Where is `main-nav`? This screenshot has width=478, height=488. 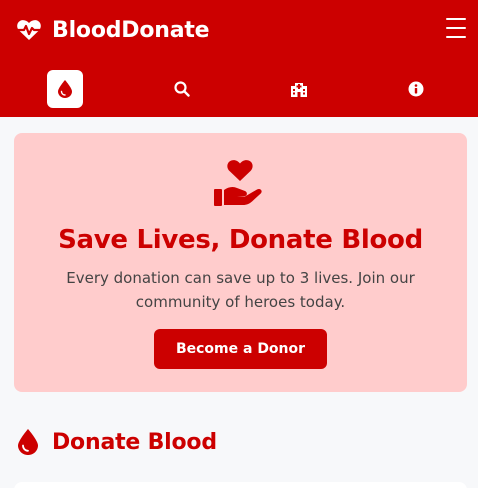
main-nav is located at coordinates (239, 89).